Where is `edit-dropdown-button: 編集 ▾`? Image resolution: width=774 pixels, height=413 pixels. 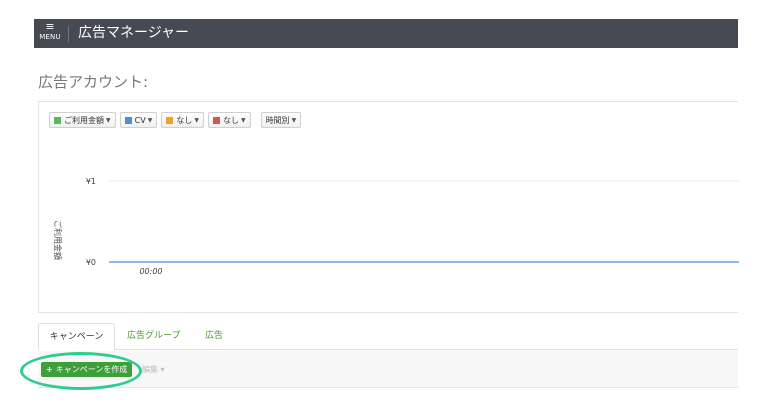
edit-dropdown-button: 編集 ▾ is located at coordinates (153, 369).